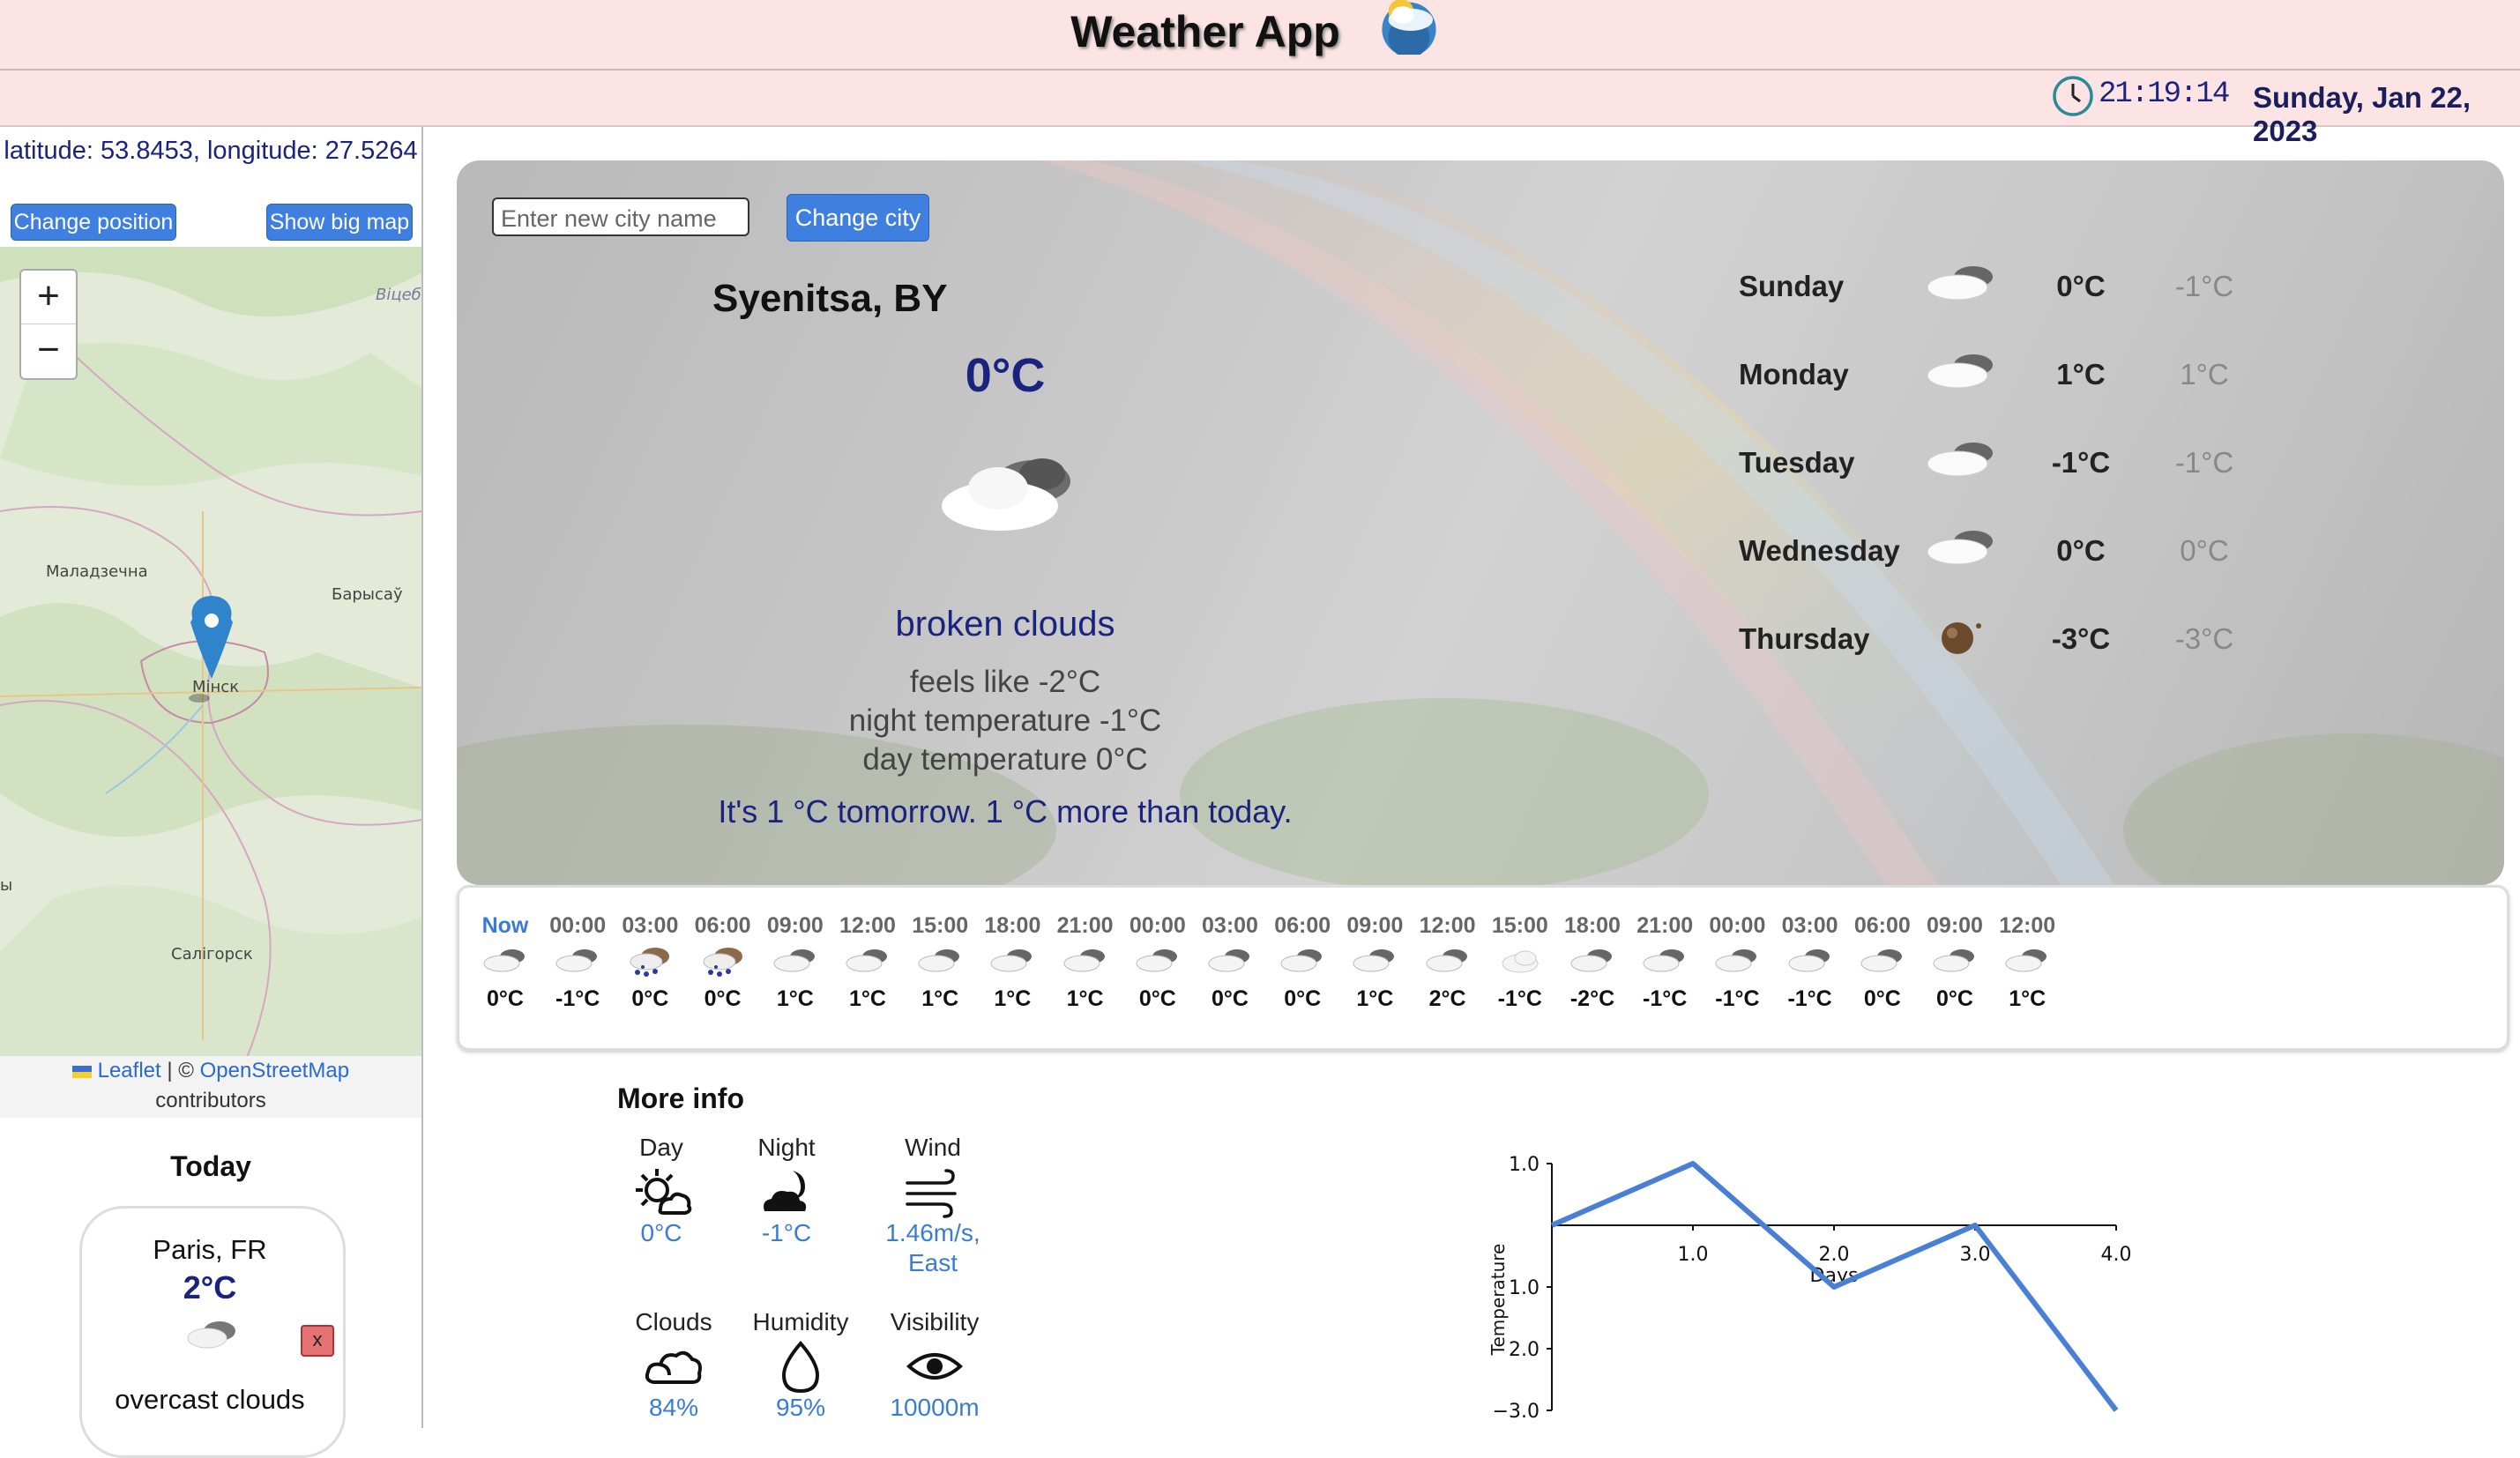 This screenshot has width=2520, height=1458. I want to click on city-search-input: Enter new city name, so click(620, 216).